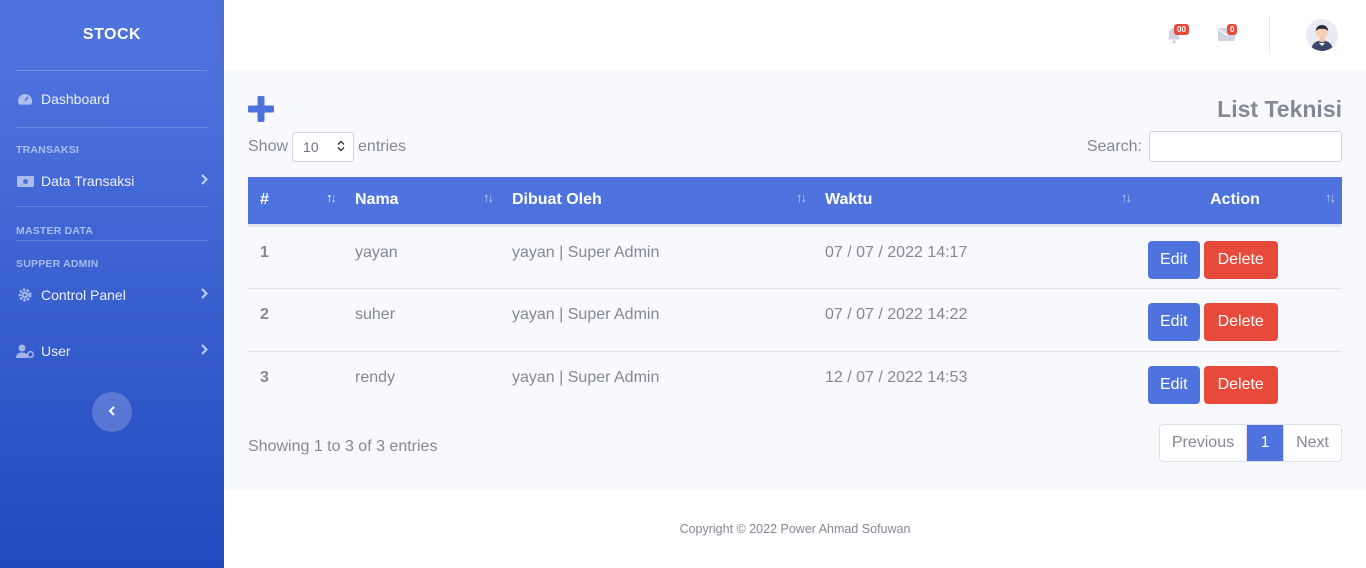  Describe the element at coordinates (25, 181) in the screenshot. I see `money-bill-icon` at that location.